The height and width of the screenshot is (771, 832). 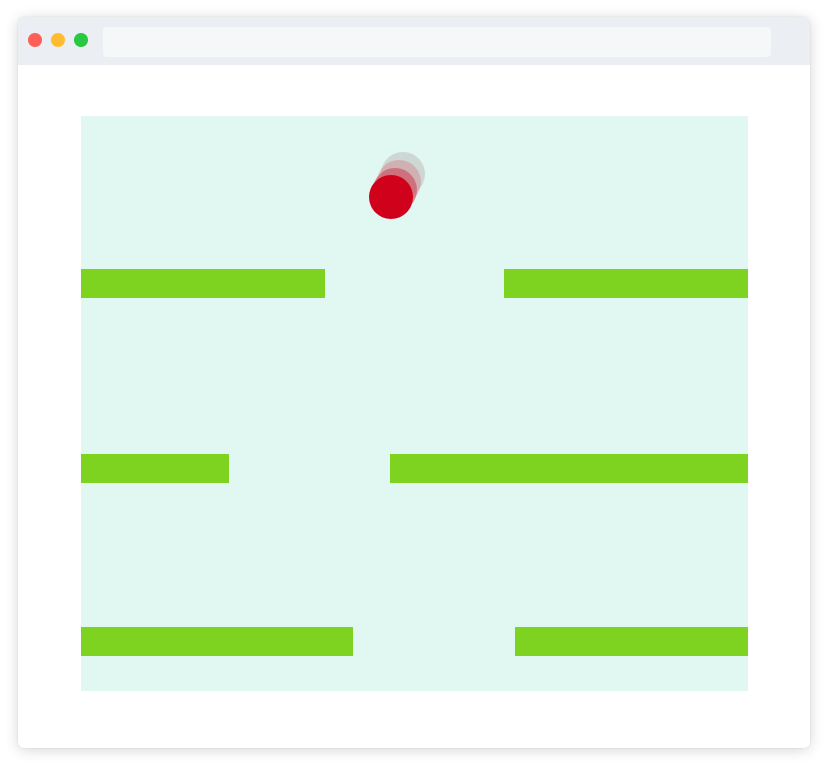 I want to click on platform-row2-right, so click(x=569, y=468).